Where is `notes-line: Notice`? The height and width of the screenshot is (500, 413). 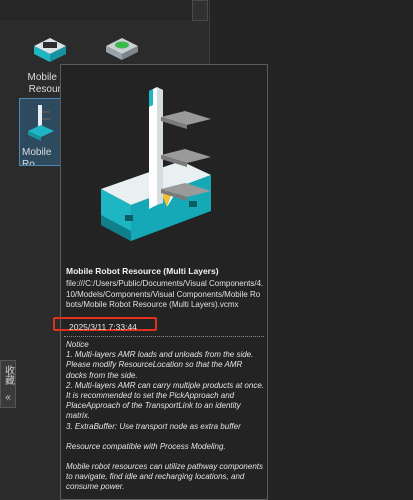
notes-line: Notice is located at coordinates (77, 344).